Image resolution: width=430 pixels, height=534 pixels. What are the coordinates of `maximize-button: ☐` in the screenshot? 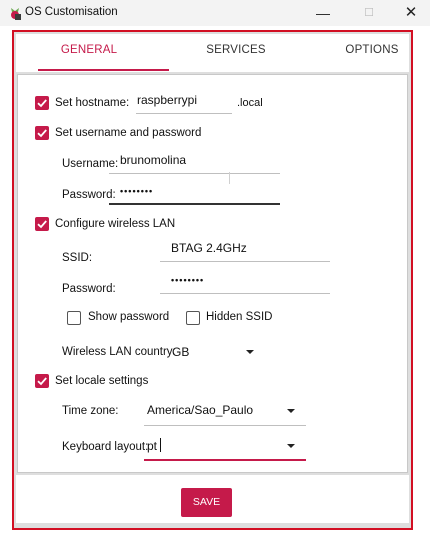 It's located at (369, 13).